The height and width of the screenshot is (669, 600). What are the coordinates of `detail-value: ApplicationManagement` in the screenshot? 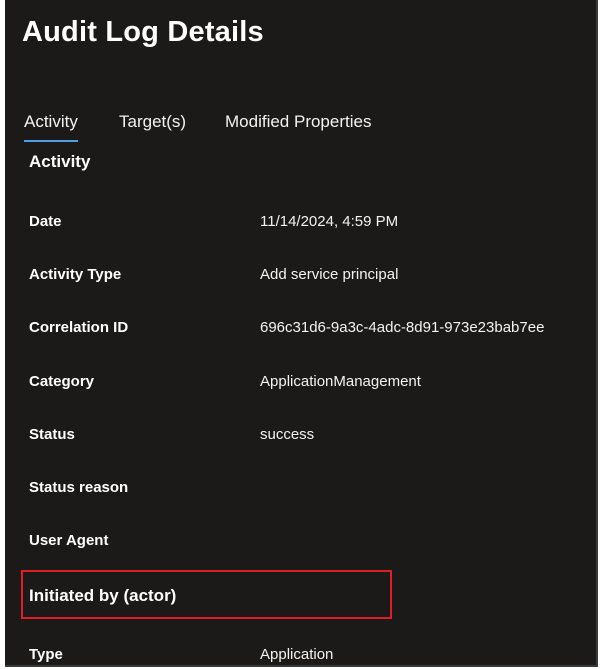 It's located at (340, 381).